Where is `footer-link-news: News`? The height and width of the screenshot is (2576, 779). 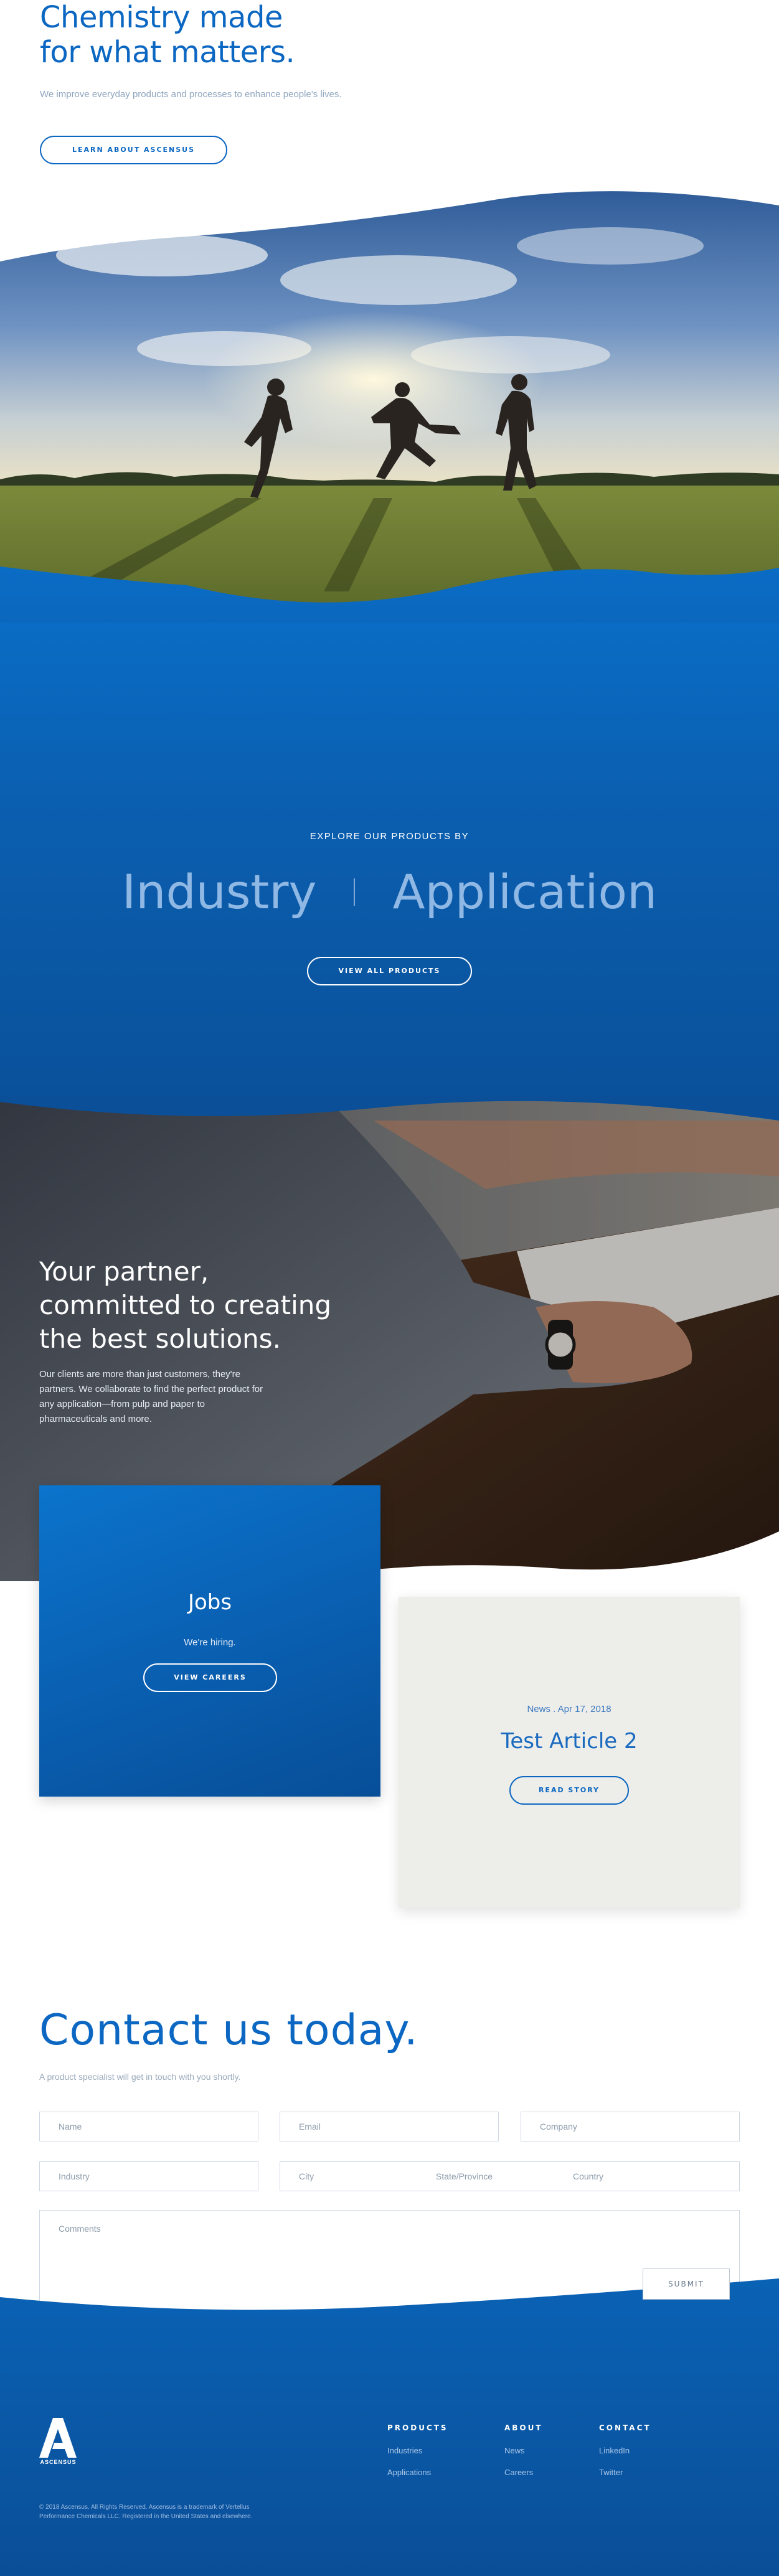 footer-link-news: News is located at coordinates (523, 2450).